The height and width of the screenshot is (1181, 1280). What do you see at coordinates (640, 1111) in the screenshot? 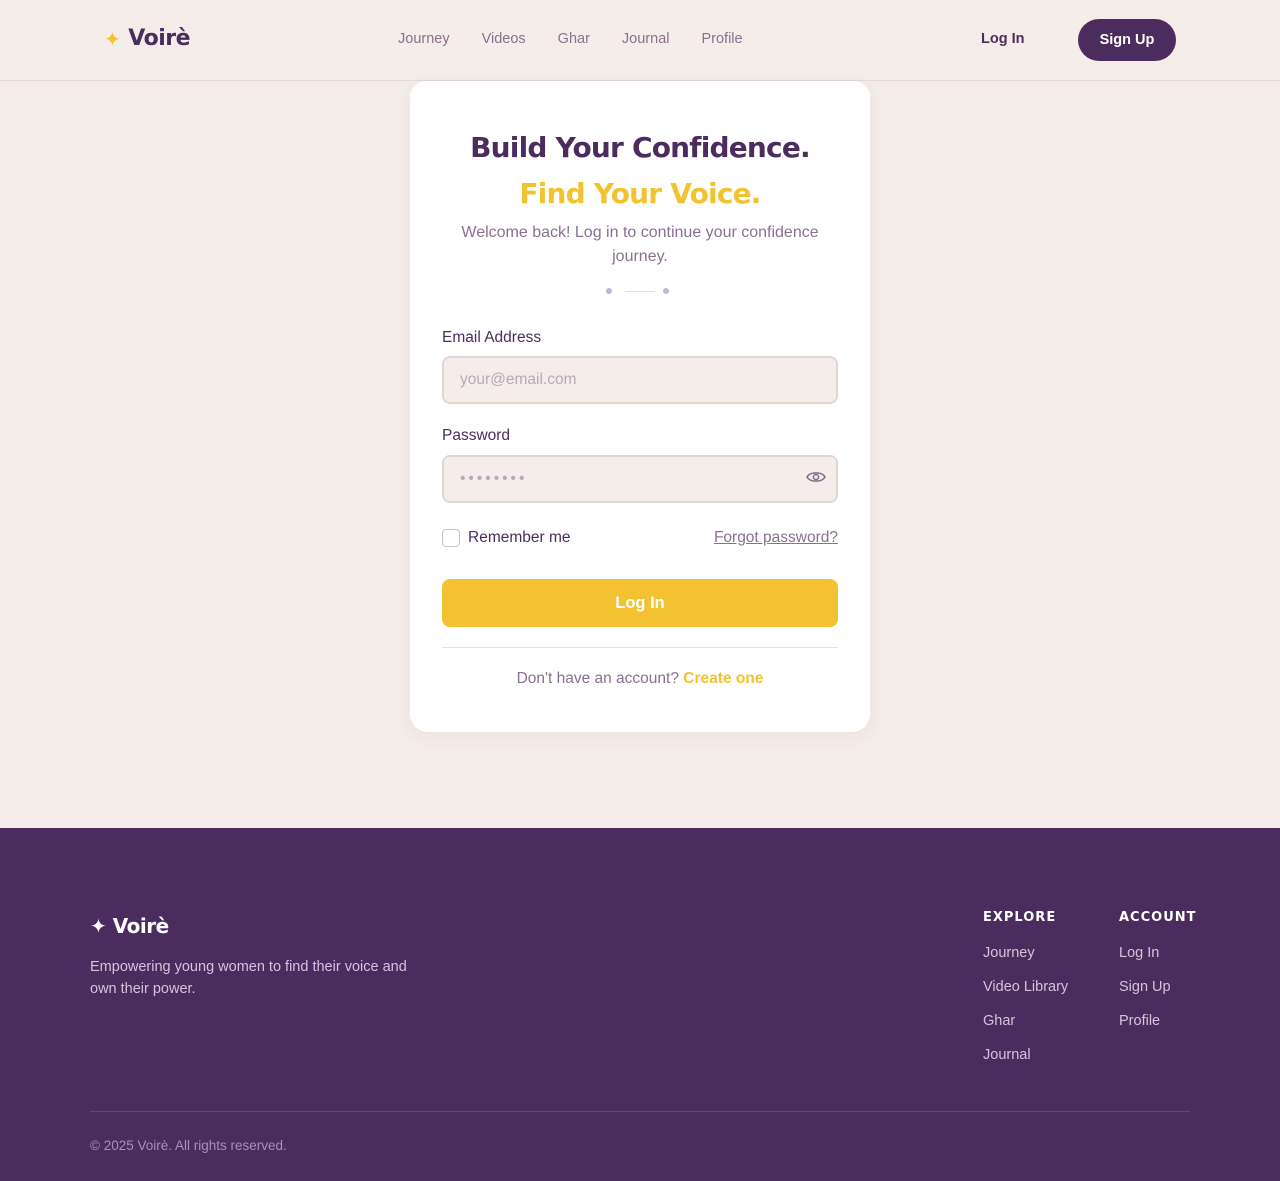
I see `footer-divider` at bounding box center [640, 1111].